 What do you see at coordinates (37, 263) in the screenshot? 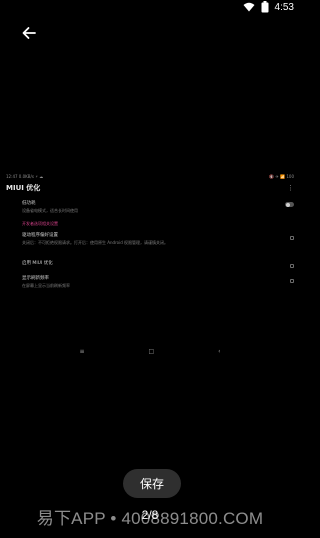
I see `preview-row-label: 启用 MIUI 优化` at bounding box center [37, 263].